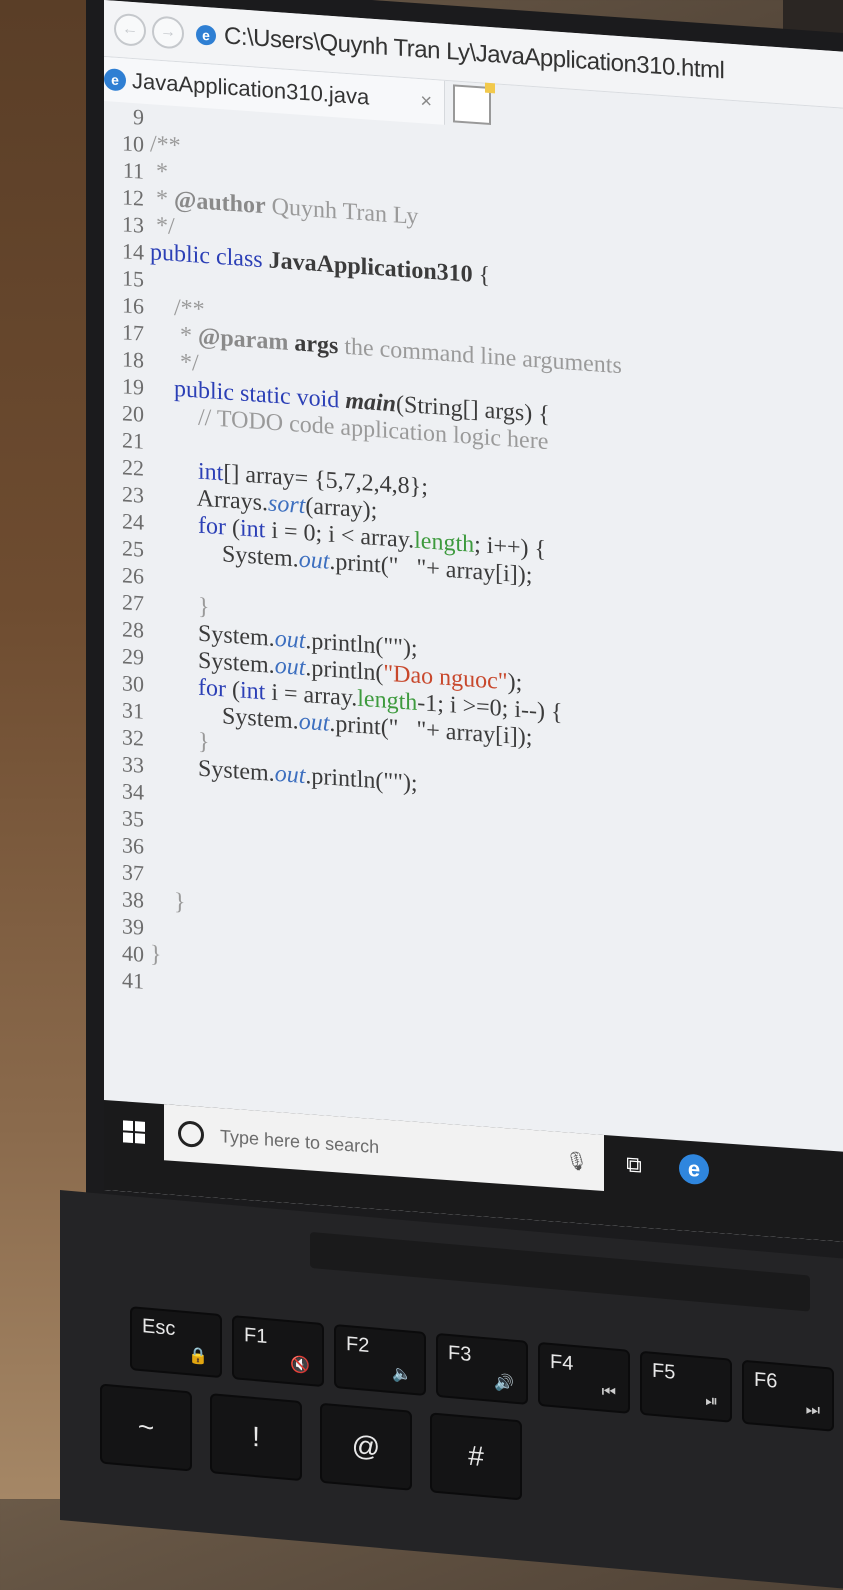 The width and height of the screenshot is (843, 1590). I want to click on tilde-key: ~, so click(146, 1427).